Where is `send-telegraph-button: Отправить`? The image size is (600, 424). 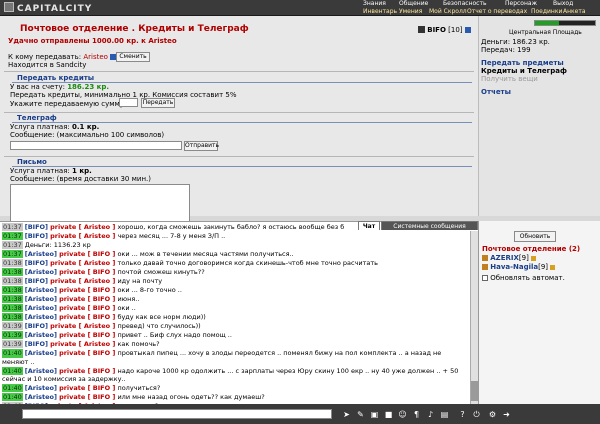
send-telegraph-button: Отправить is located at coordinates (201, 146).